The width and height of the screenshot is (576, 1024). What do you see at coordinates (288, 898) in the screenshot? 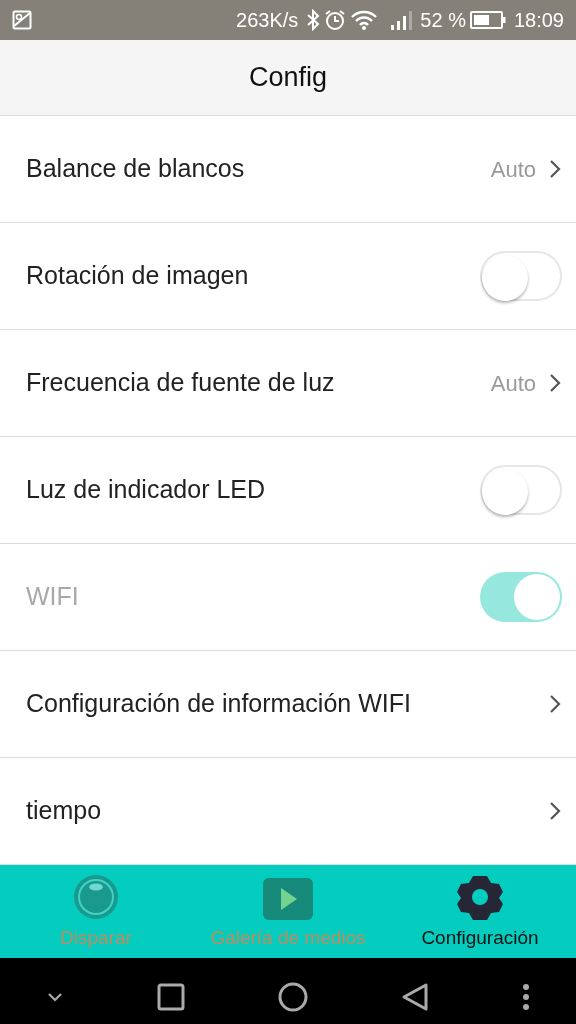
I see `play-icon` at bounding box center [288, 898].